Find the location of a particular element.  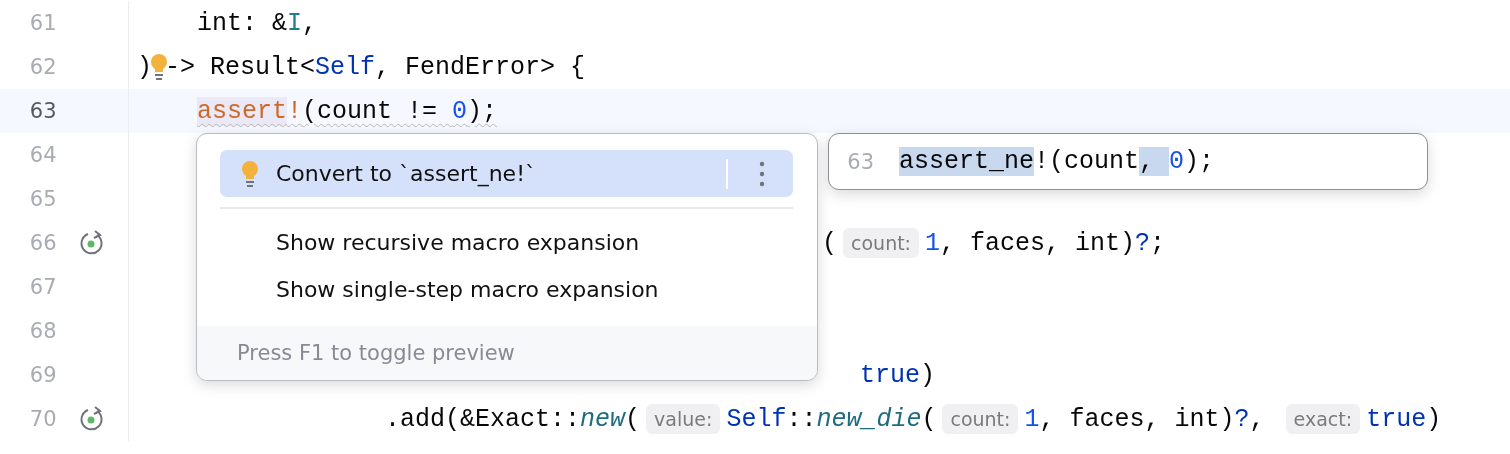

line-number: 64 is located at coordinates (42, 155).